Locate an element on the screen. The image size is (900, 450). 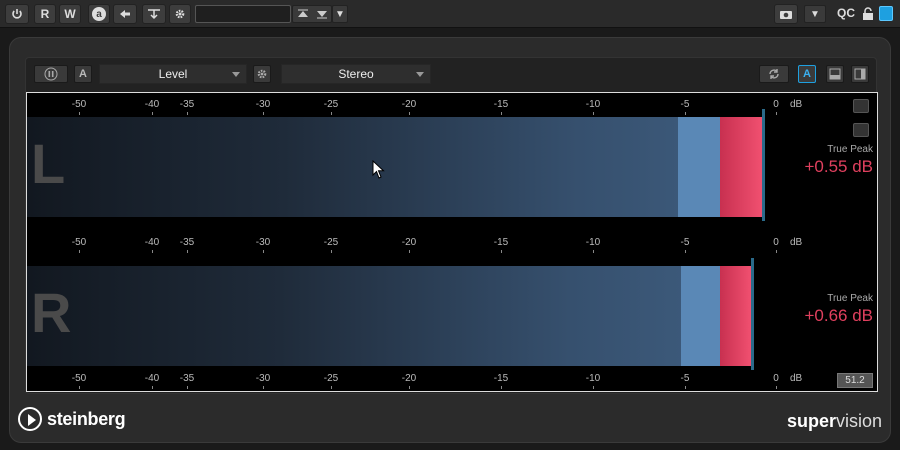
bottom-panel-toggle is located at coordinates (835, 74).